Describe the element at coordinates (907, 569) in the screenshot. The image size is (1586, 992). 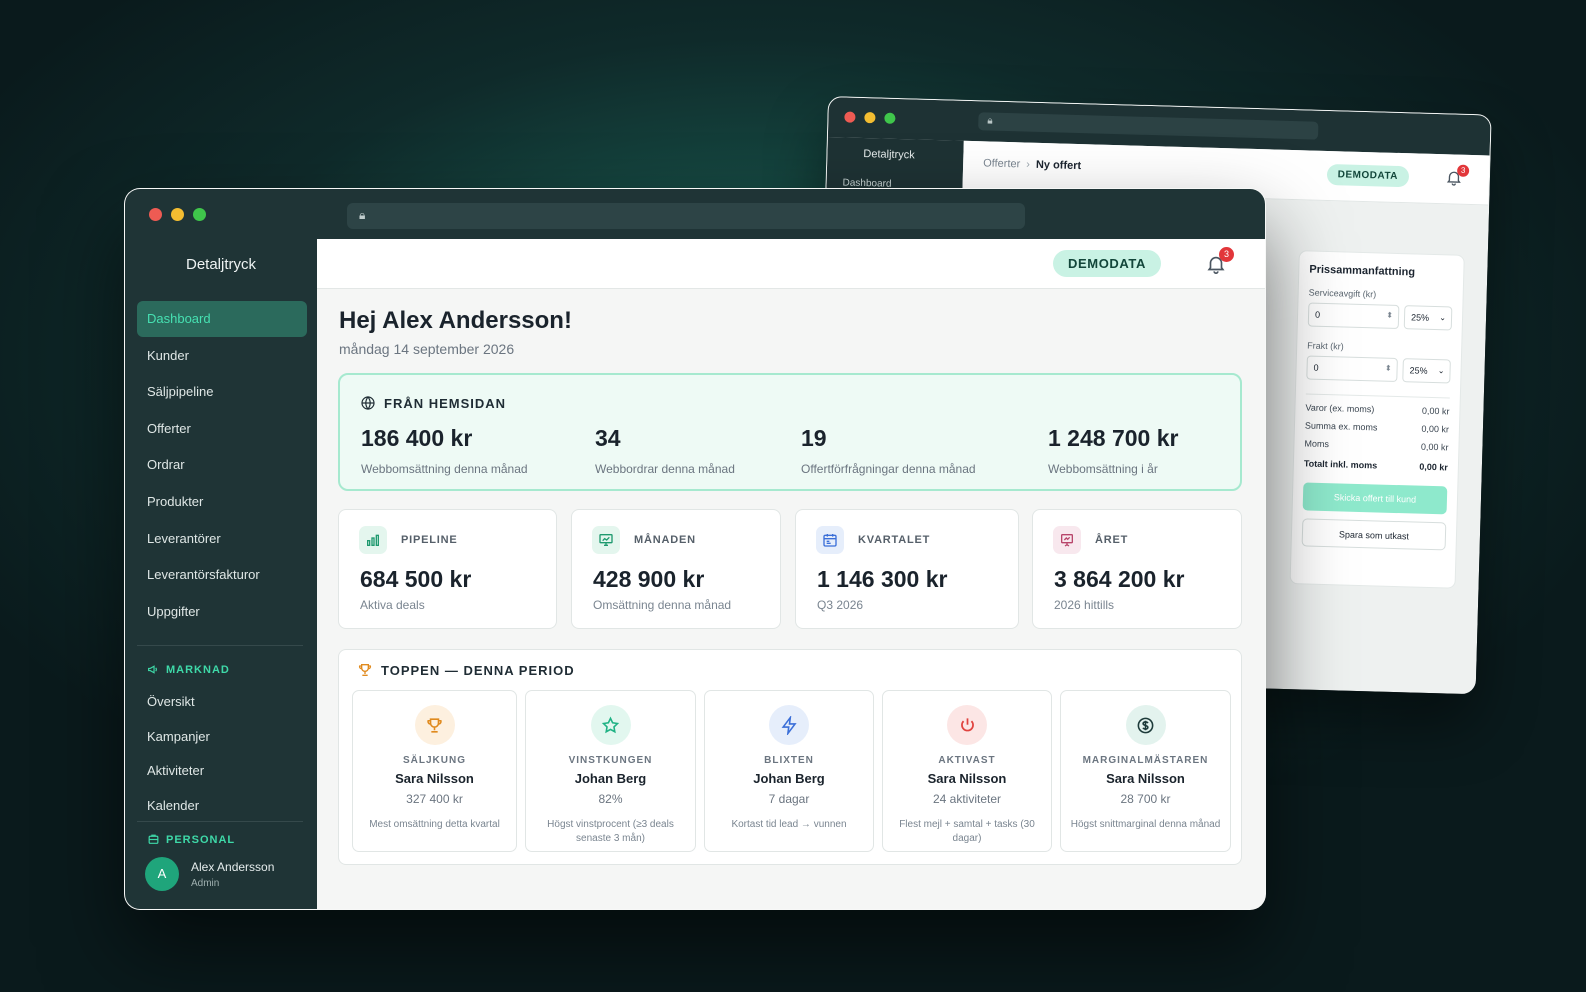
I see `kpi-card-quarter: KVARTALET 1 146 300 kr Q3 2026` at that location.